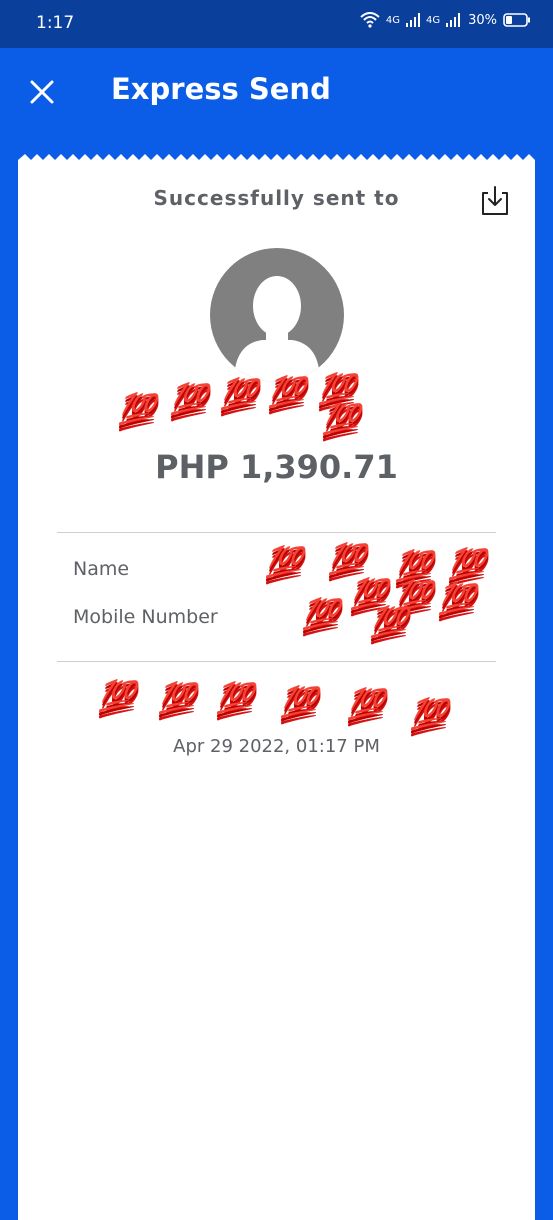  I want to click on download-button, so click(495, 201).